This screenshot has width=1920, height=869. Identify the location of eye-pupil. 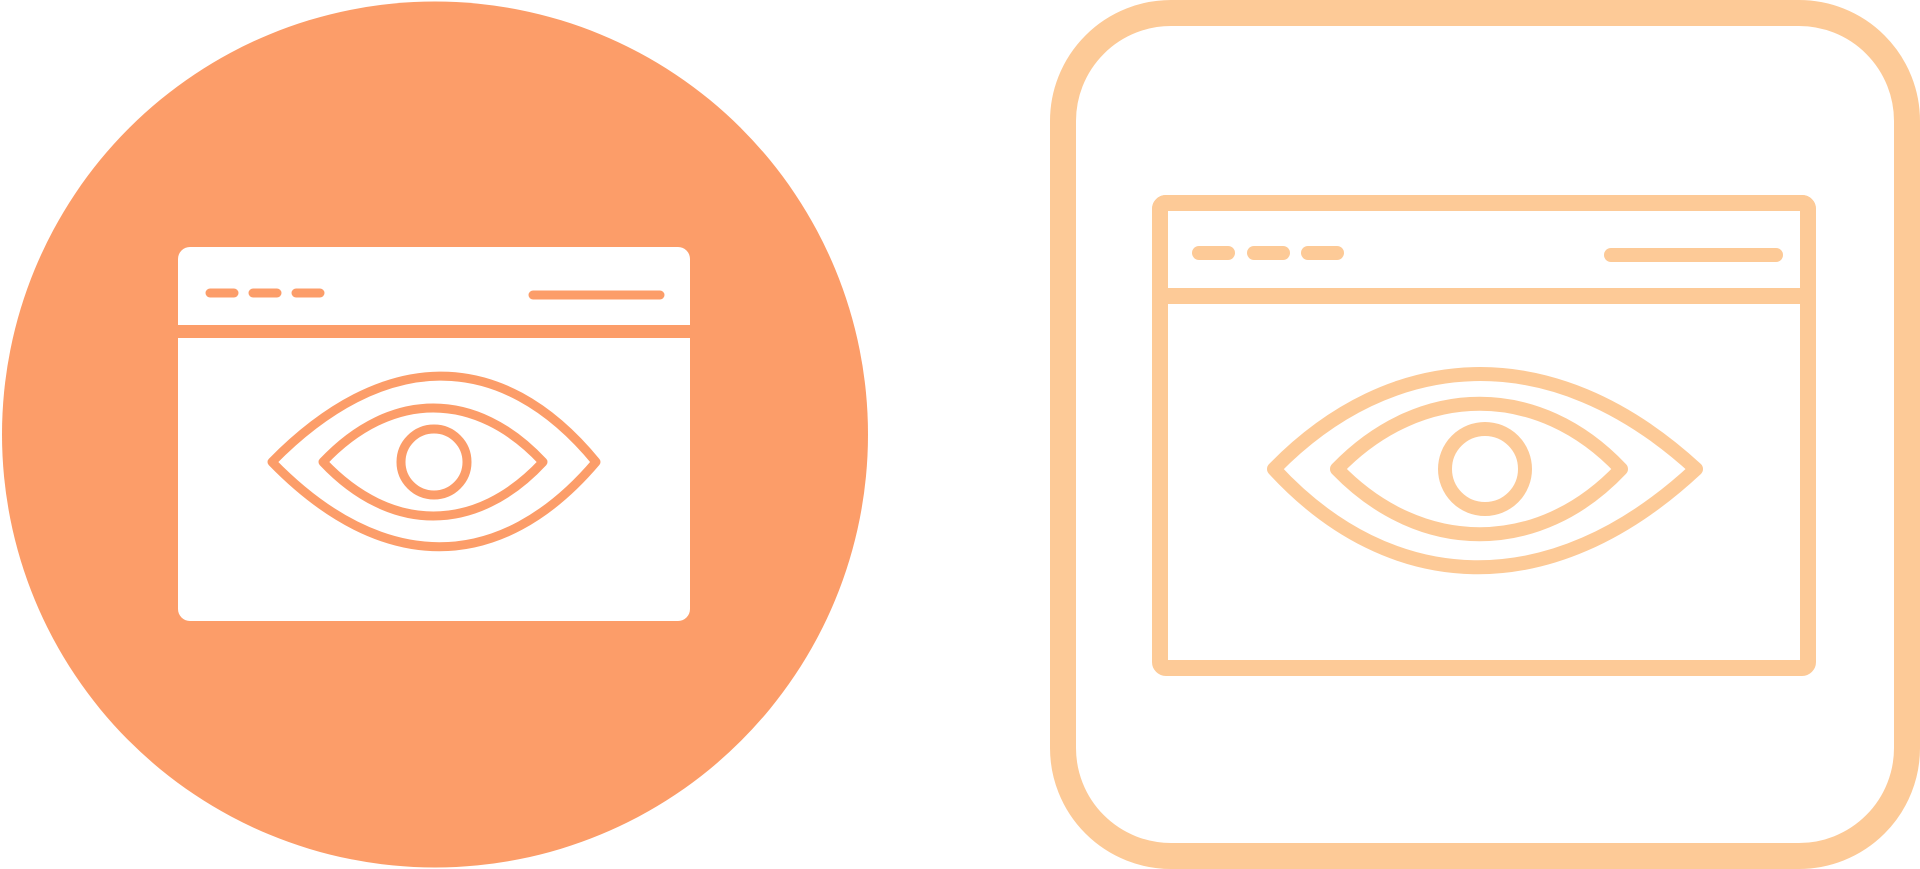
(1485, 469).